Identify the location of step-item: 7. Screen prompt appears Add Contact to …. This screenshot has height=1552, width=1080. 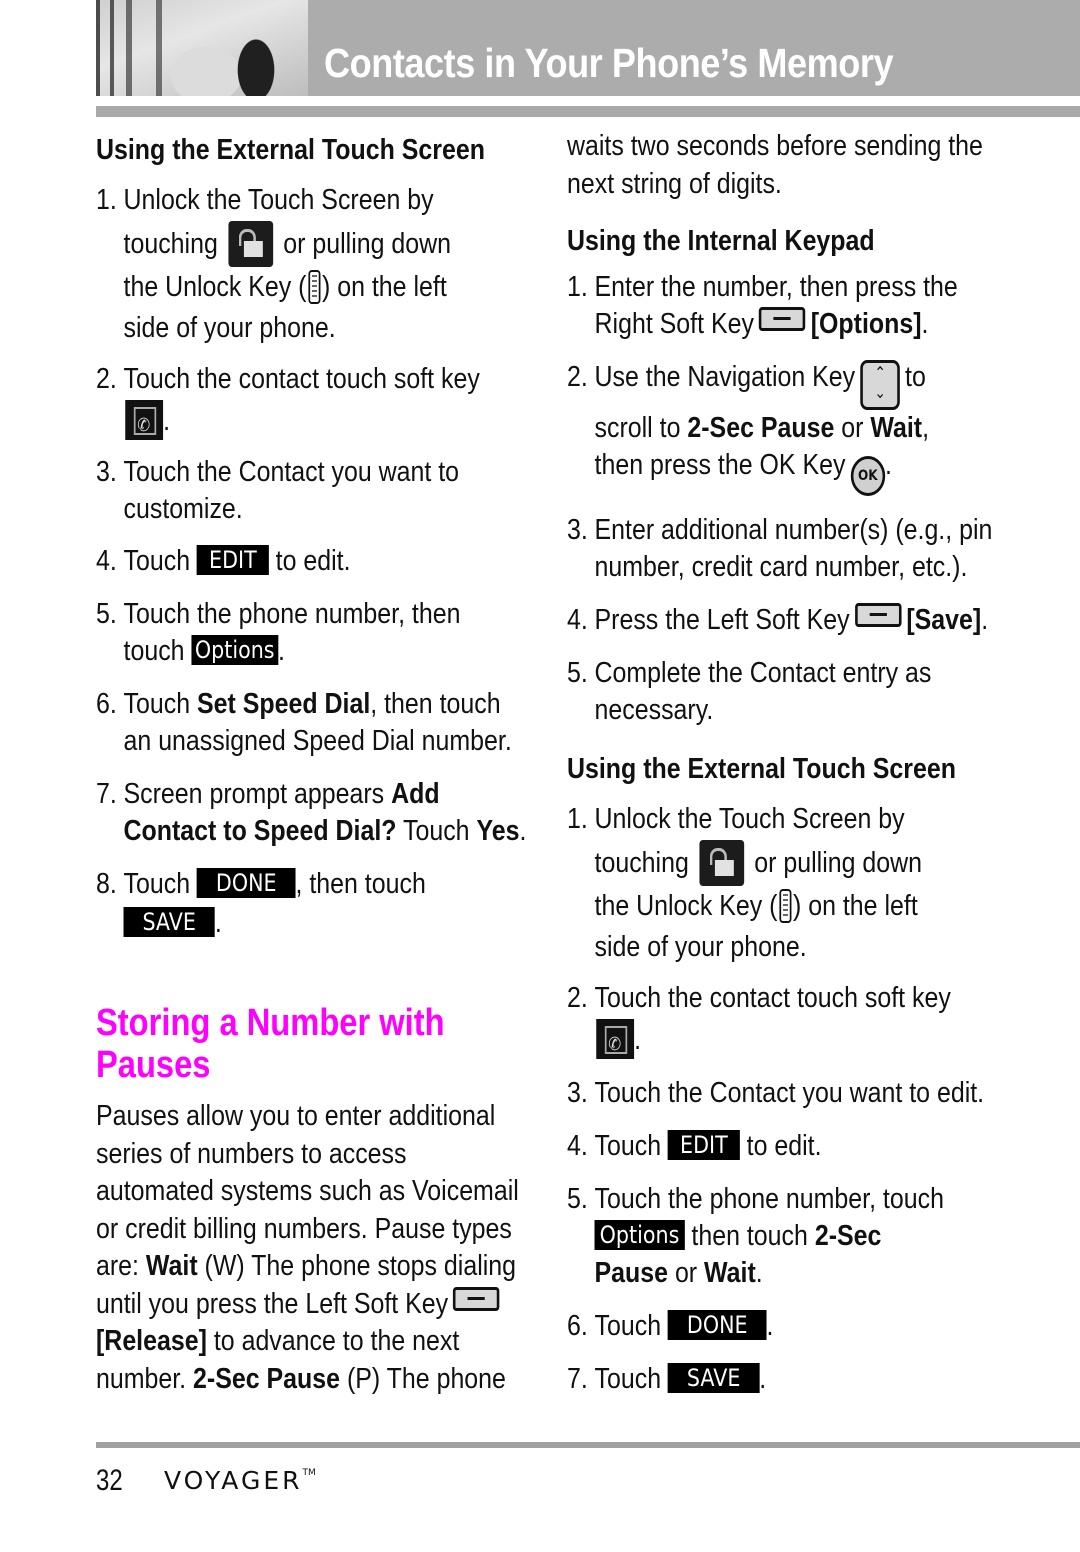
(311, 812).